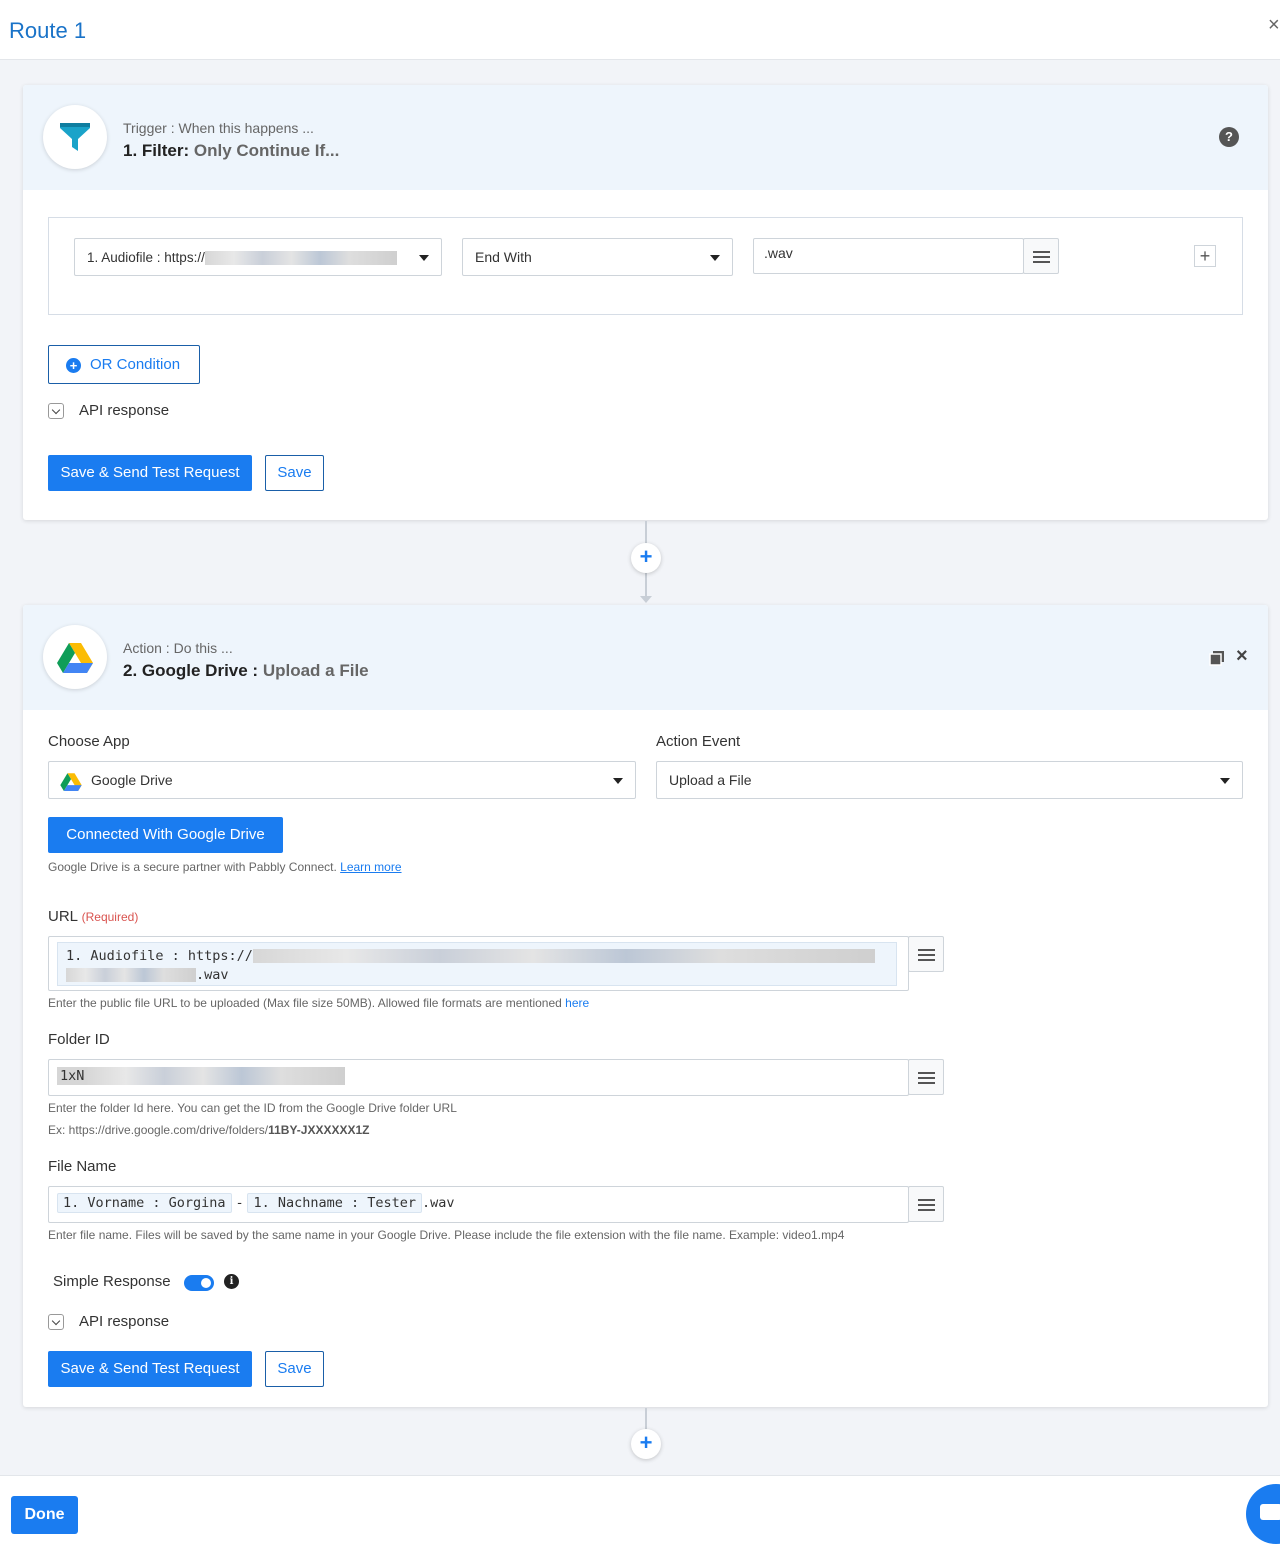  I want to click on action-event-label: Action Event, so click(698, 741).